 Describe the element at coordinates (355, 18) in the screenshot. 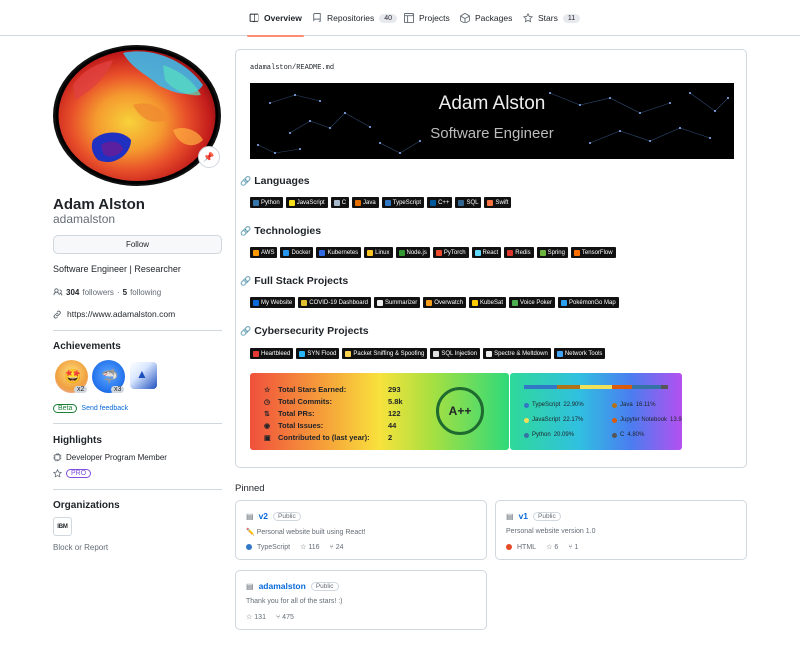

I see `tab-repositories: Repositories 40` at that location.